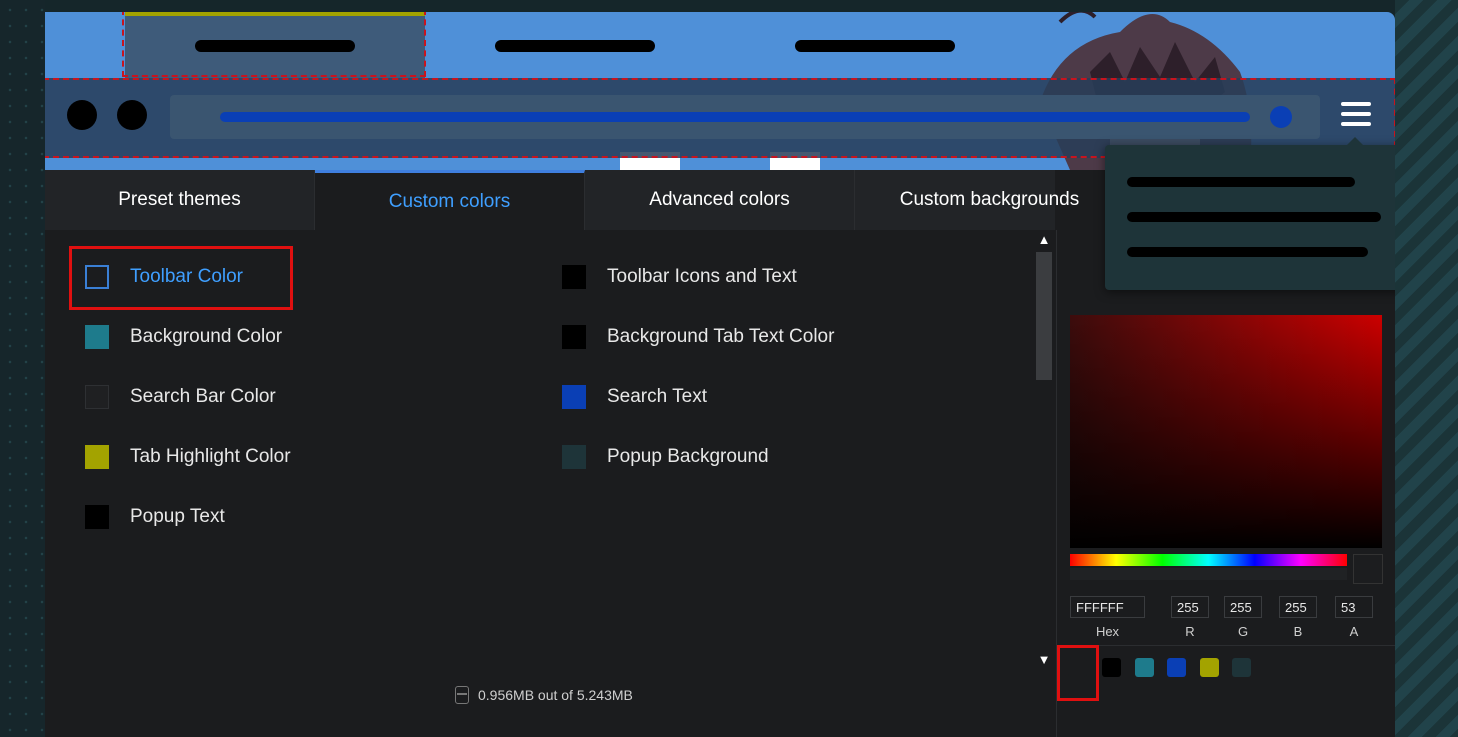 This screenshot has width=1458, height=737. I want to click on green-label: G, so click(1243, 631).